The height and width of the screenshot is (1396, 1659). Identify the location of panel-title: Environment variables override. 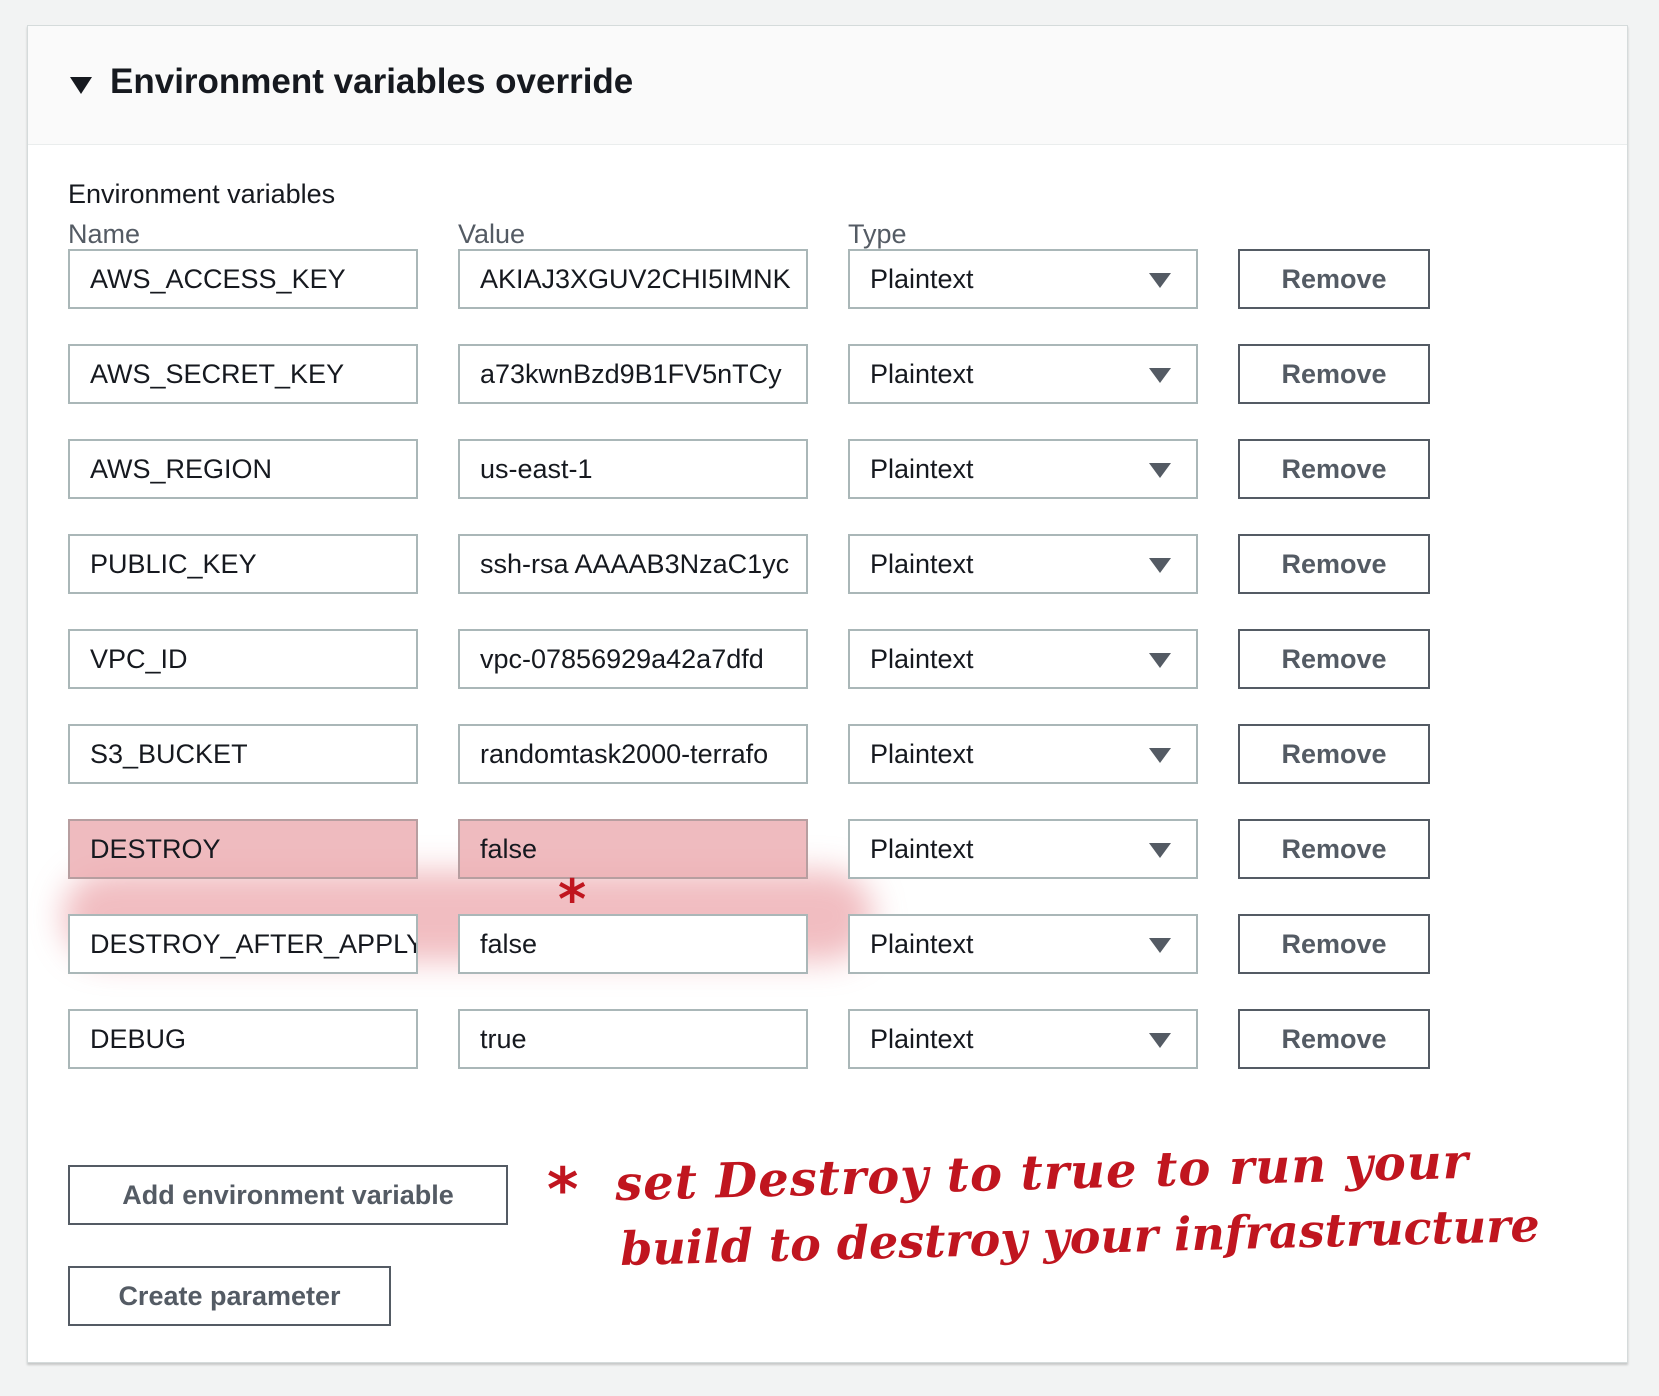
(372, 81).